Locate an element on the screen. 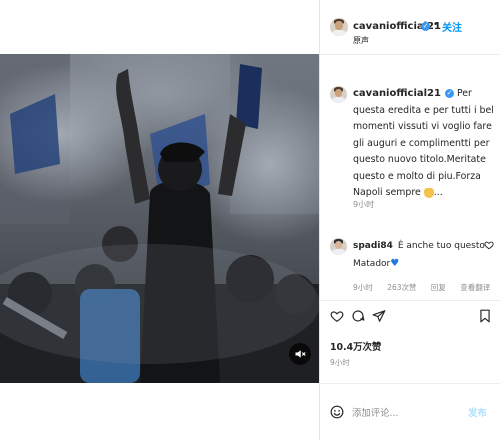  commenter-avatar is located at coordinates (338, 246).